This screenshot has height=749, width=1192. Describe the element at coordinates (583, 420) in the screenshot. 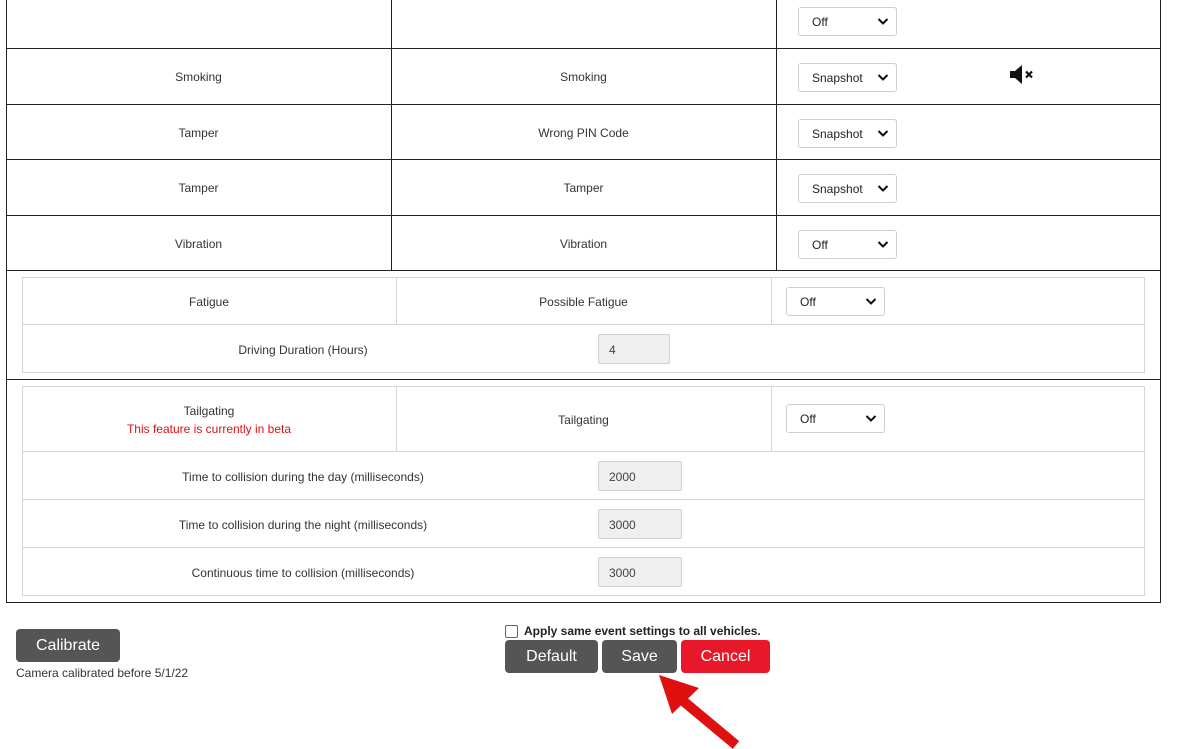

I see `tailgating-event-name: Tailgating` at that location.